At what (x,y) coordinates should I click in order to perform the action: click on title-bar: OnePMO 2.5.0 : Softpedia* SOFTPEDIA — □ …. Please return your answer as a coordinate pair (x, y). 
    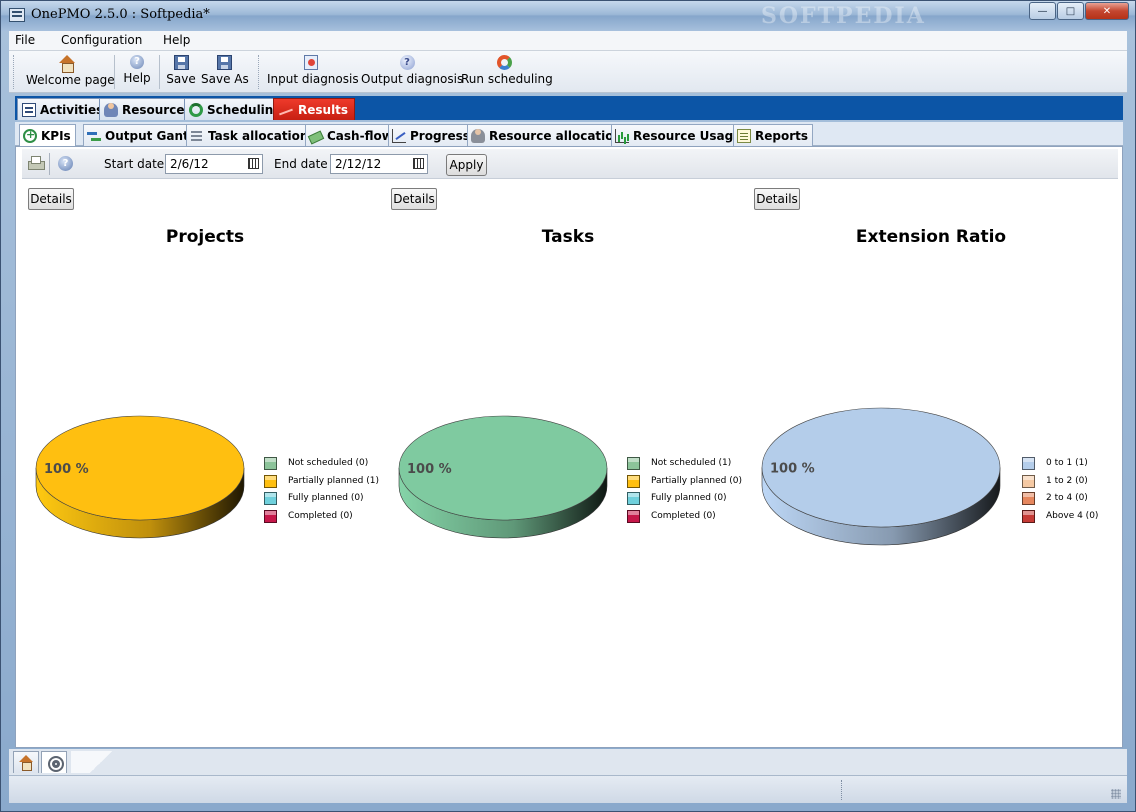
    Looking at the image, I should click on (568, 16).